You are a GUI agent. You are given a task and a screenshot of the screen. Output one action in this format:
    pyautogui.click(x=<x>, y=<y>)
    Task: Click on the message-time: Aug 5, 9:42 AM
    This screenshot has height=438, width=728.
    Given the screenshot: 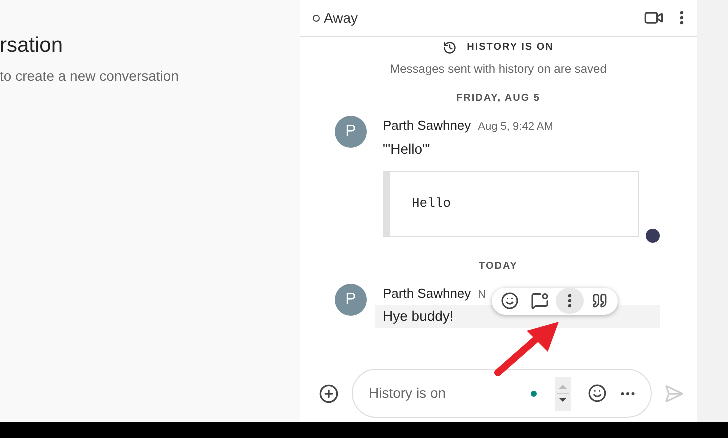 What is the action you would take?
    pyautogui.click(x=516, y=127)
    